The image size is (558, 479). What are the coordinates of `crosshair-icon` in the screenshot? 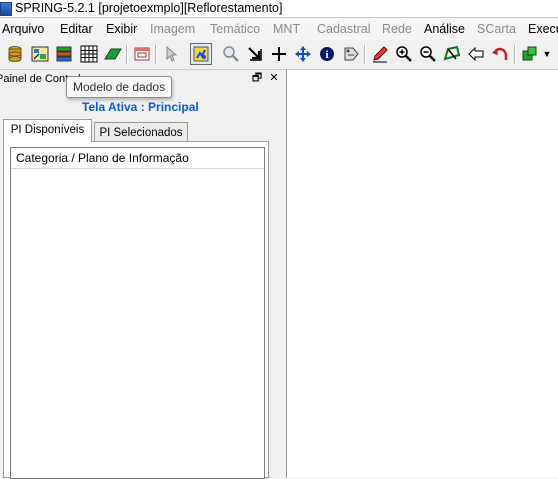 It's located at (279, 54).